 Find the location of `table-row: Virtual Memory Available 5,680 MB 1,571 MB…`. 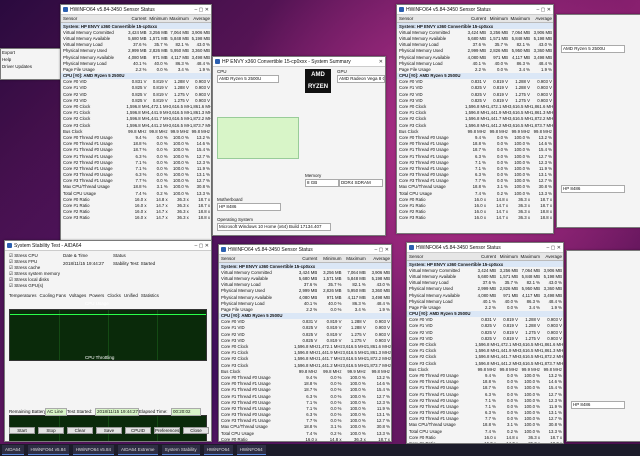

table-row: Virtual Memory Available 5,680 MB 1,571 MB… is located at coordinates (475, 38).